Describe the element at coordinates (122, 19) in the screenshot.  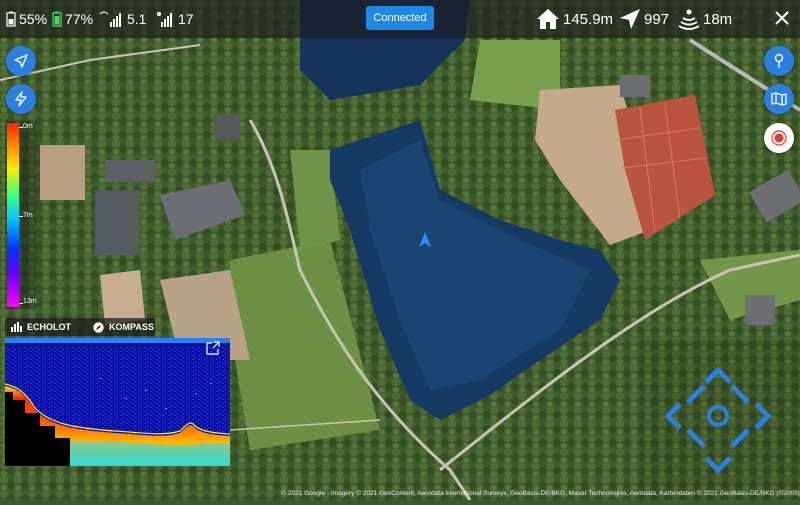
I see `wifi-signal: 5.1` at that location.